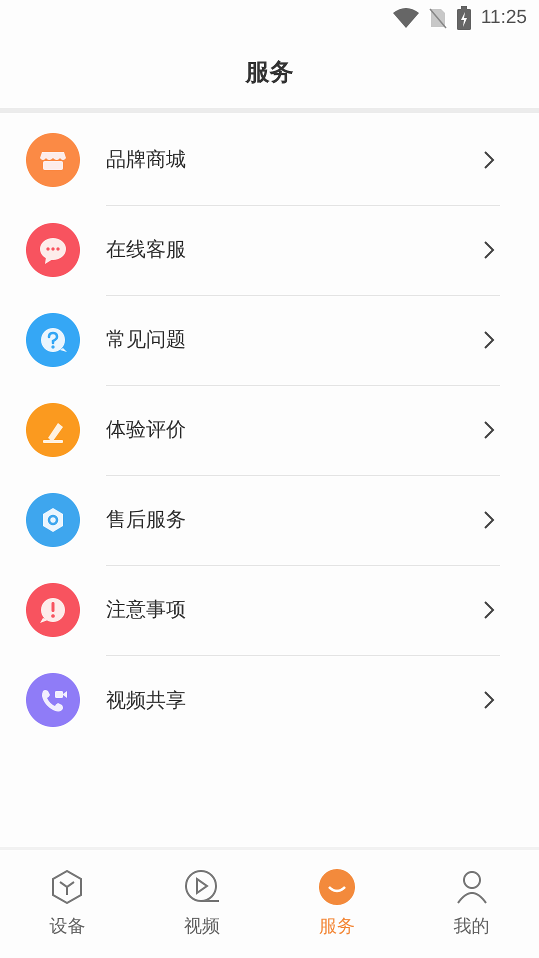 The width and height of the screenshot is (539, 958). I want to click on wifi-icon, so click(405, 18).